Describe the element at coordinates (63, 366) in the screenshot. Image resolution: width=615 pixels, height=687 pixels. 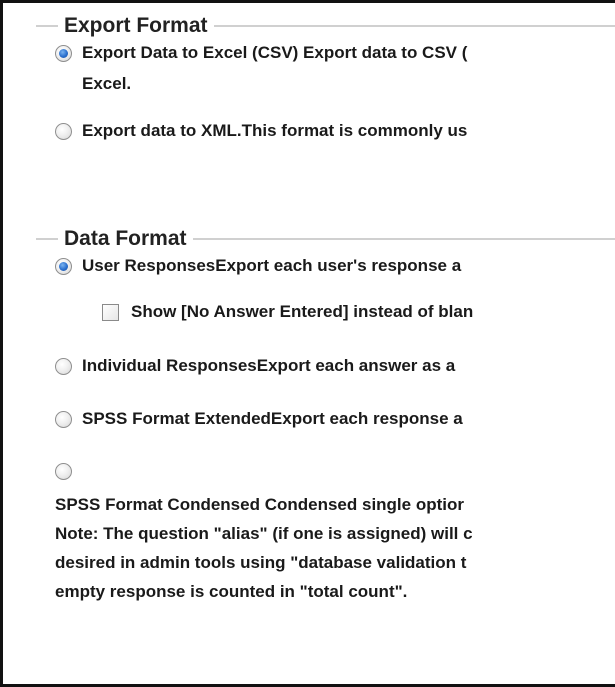
I see `individual-responses-radio` at that location.